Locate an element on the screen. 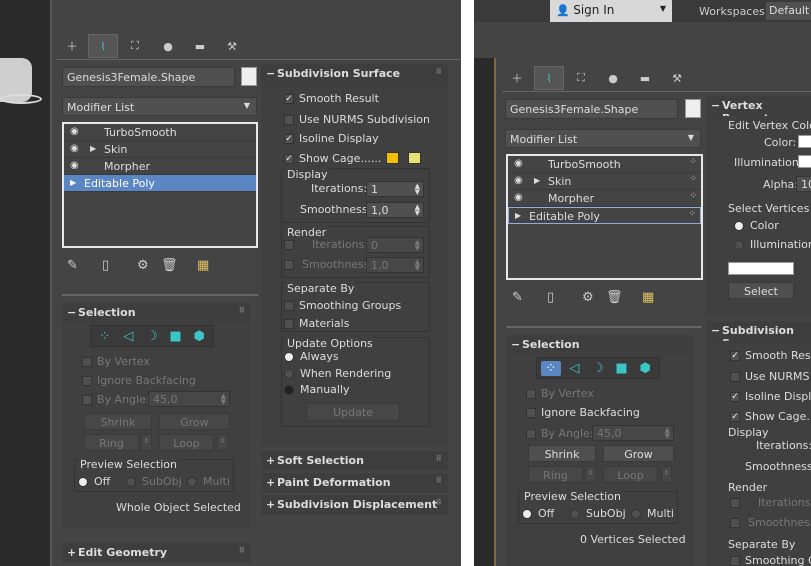 The image size is (811, 566). stack-item-morpher: ◉ Morpher is located at coordinates (160, 166).